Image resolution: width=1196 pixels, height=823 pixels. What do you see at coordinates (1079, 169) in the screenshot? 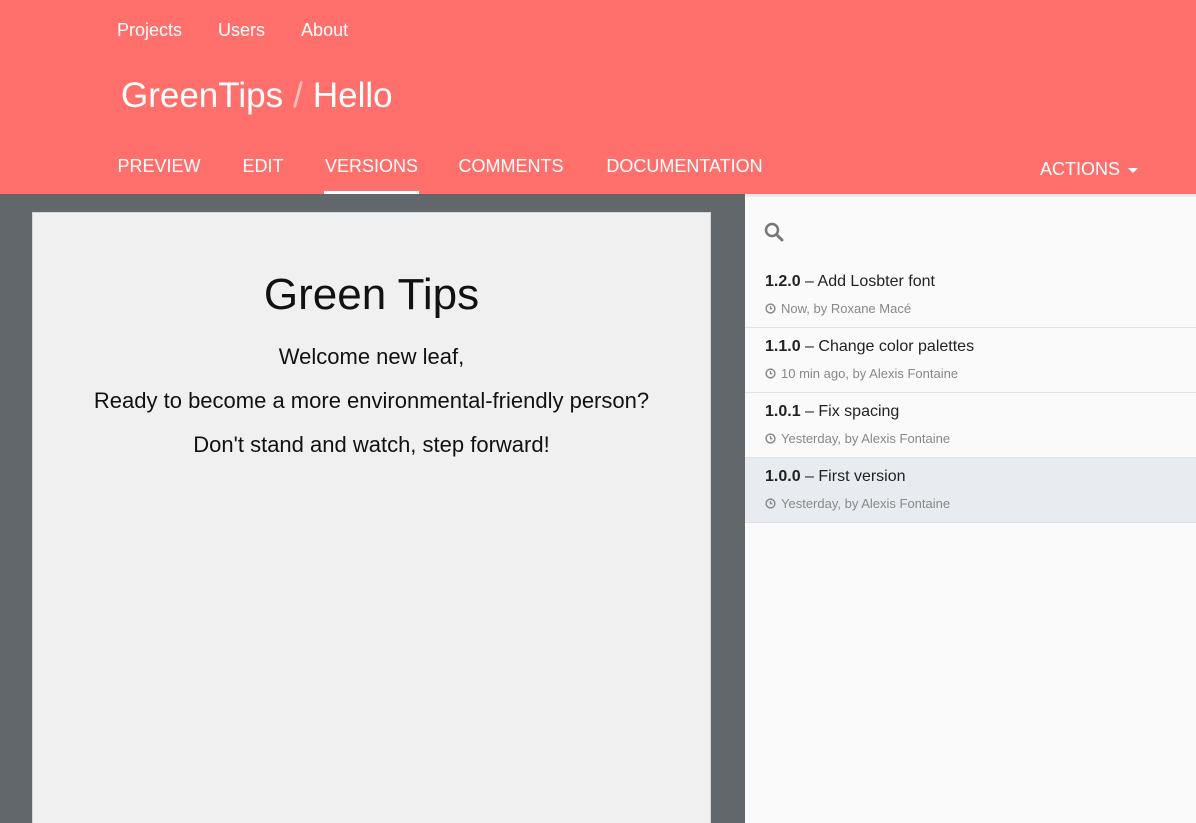
I see `actions-label: ACTIONS` at bounding box center [1079, 169].